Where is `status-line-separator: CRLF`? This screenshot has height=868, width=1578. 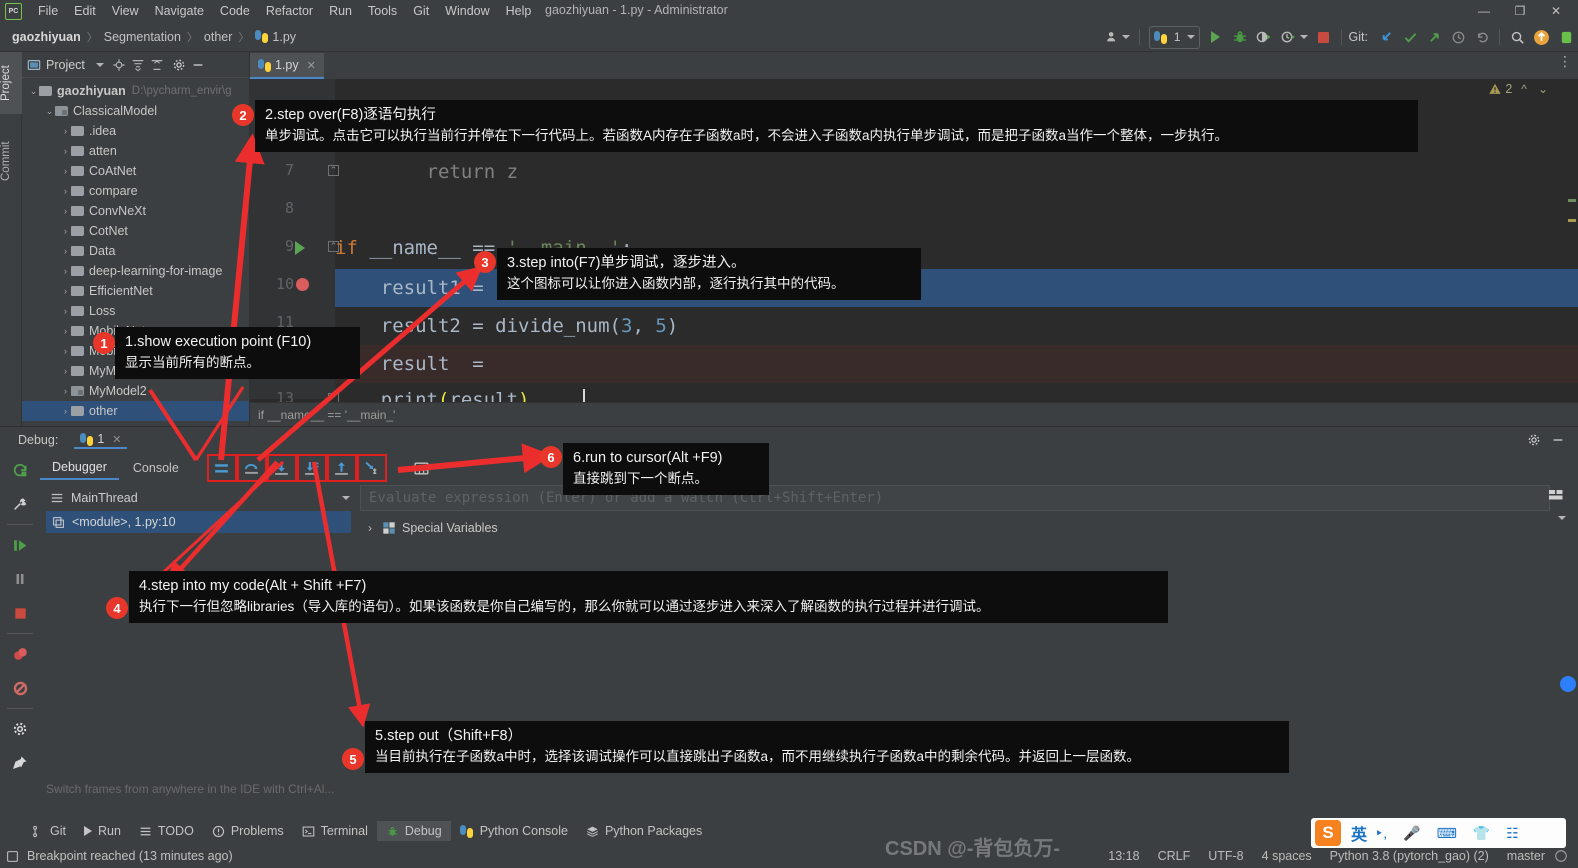
status-line-separator: CRLF is located at coordinates (1174, 856).